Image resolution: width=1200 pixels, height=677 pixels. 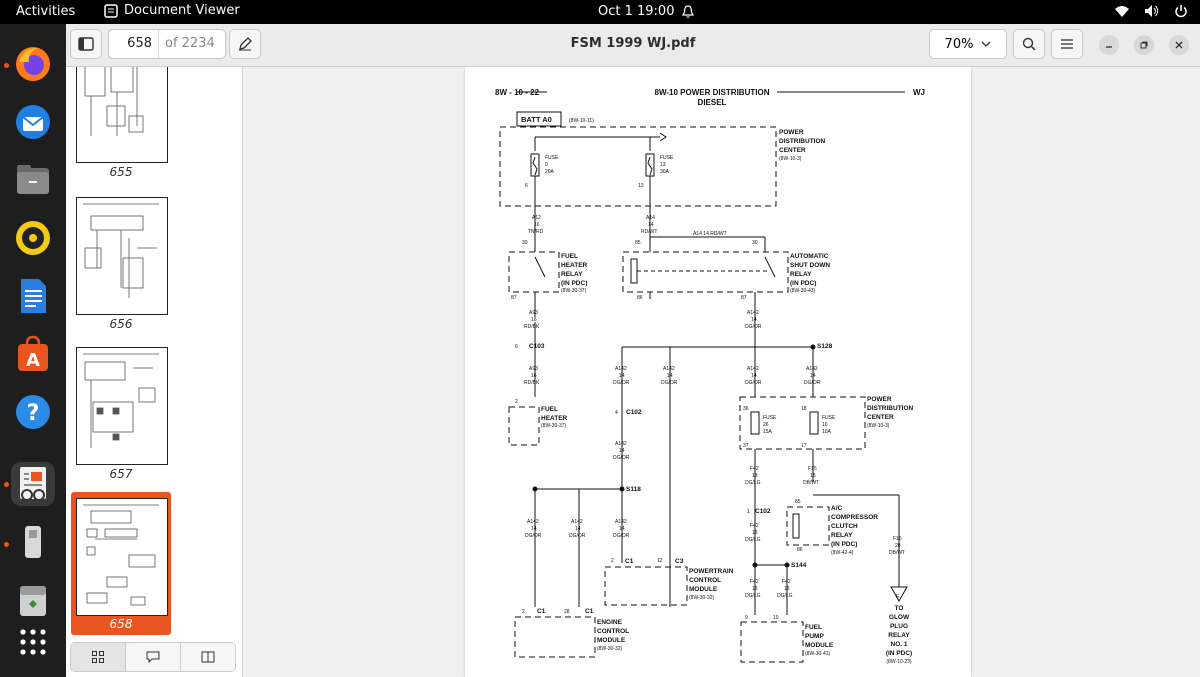 I want to click on relay-label: A/C, so click(x=837, y=508).